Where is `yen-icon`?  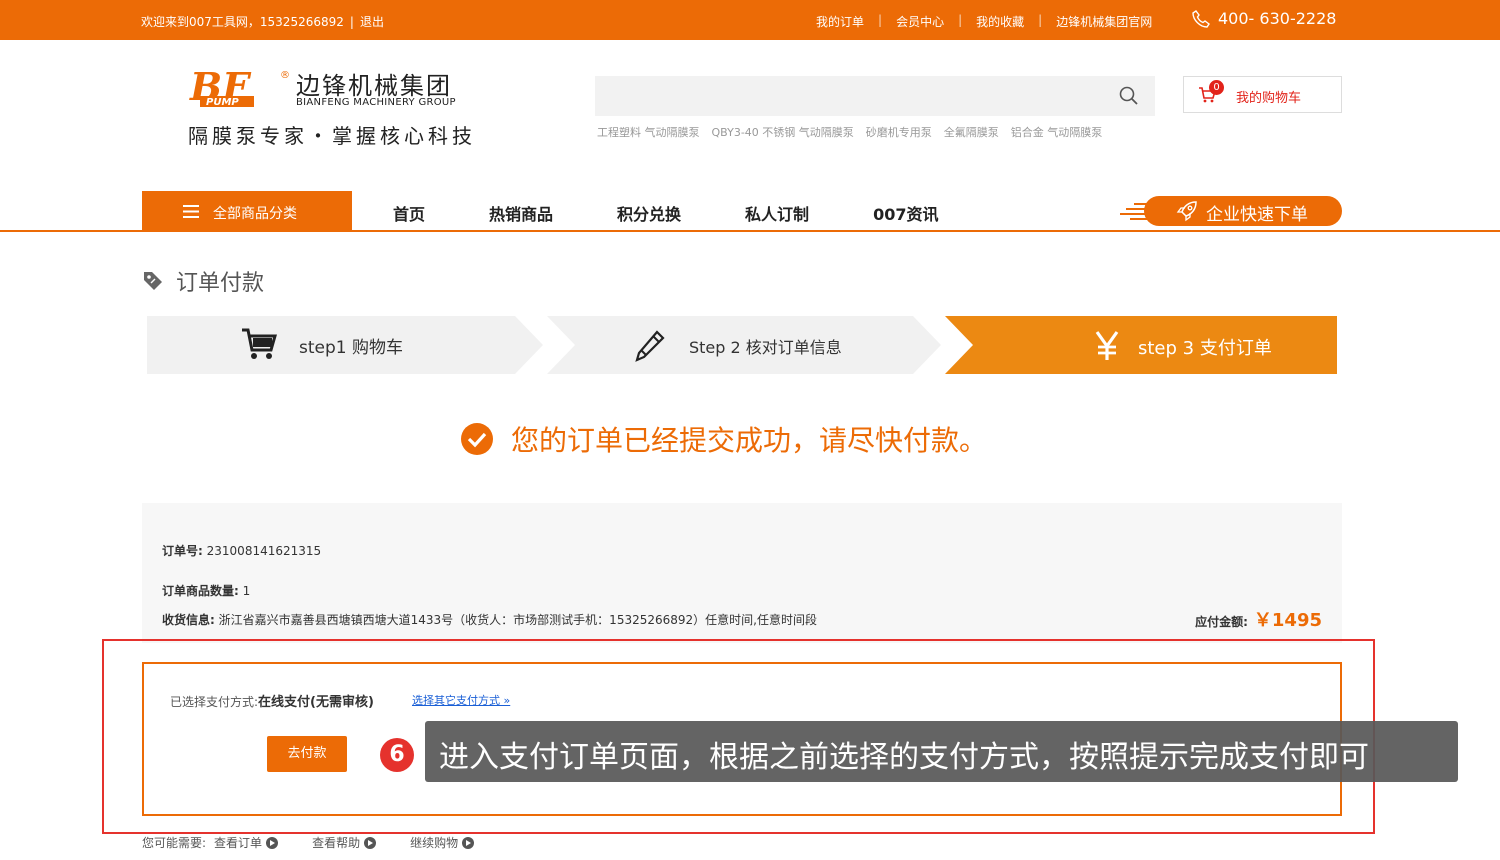
yen-icon is located at coordinates (1107, 345).